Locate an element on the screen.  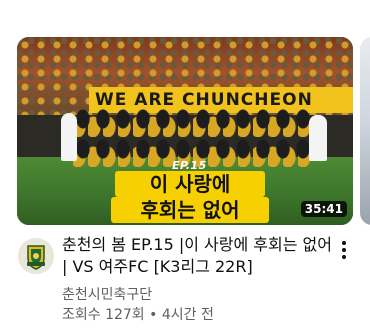
thumbnail-caption-line2: 후회는 없어 is located at coordinates (190, 210).